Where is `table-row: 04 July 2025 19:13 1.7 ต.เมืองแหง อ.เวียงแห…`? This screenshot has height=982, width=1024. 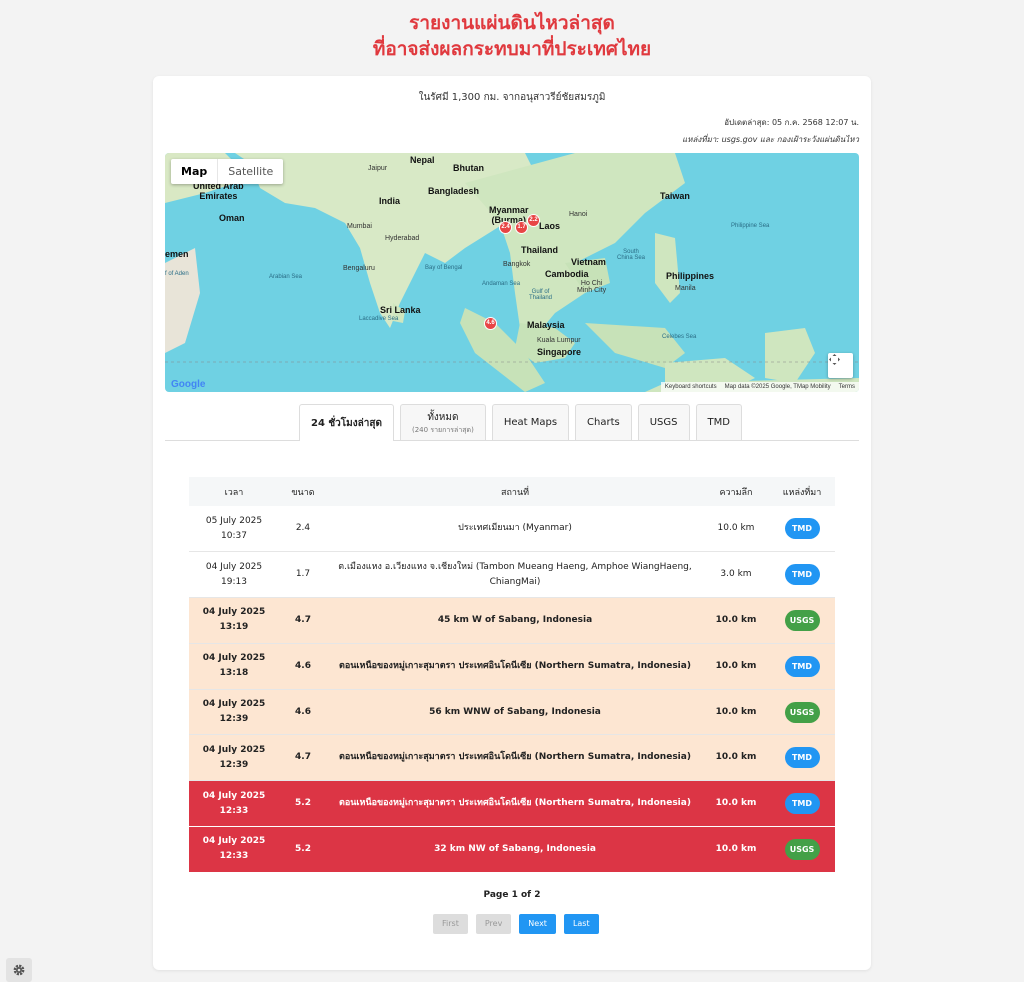
table-row: 04 July 2025 19:13 1.7 ต.เมืองแหง อ.เวียงแห… is located at coordinates (512, 575).